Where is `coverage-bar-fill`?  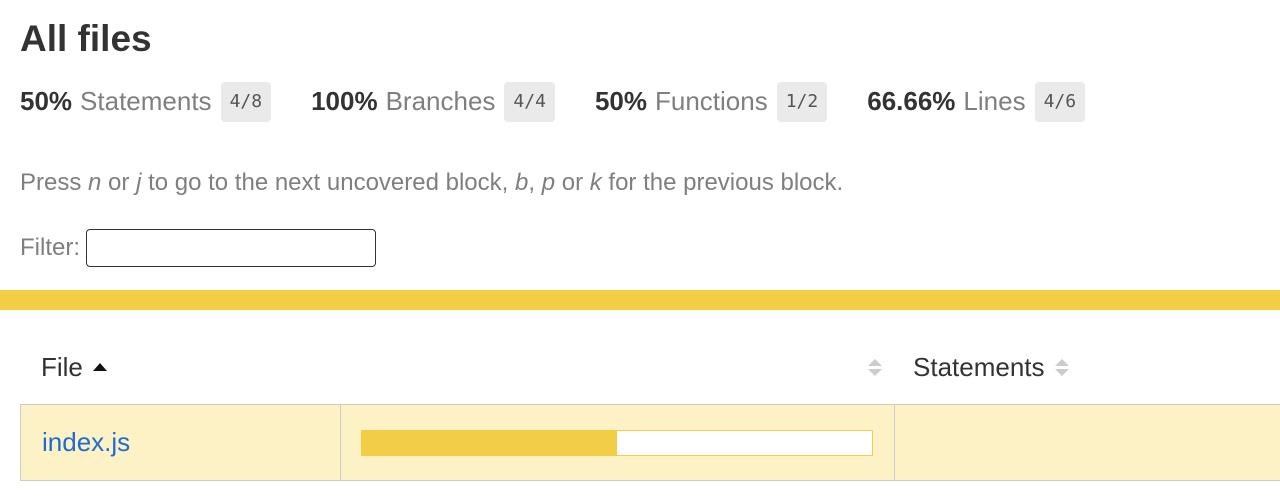
coverage-bar-fill is located at coordinates (489, 442).